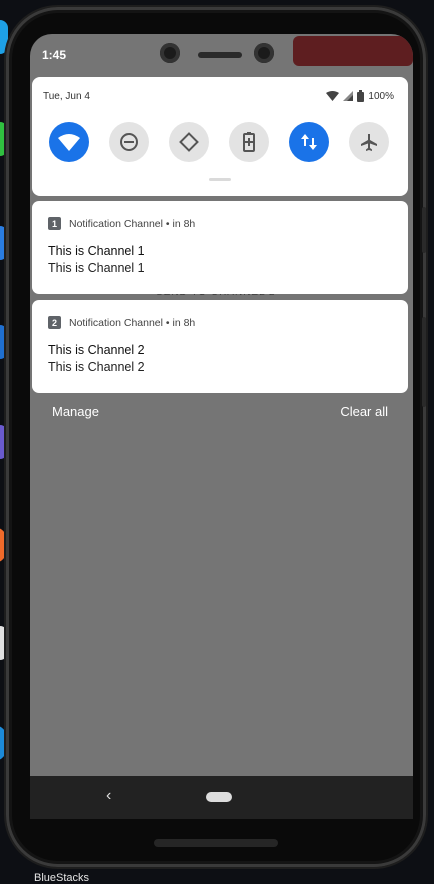  Describe the element at coordinates (96, 350) in the screenshot. I see `notification-title: This is Channel 2` at that location.